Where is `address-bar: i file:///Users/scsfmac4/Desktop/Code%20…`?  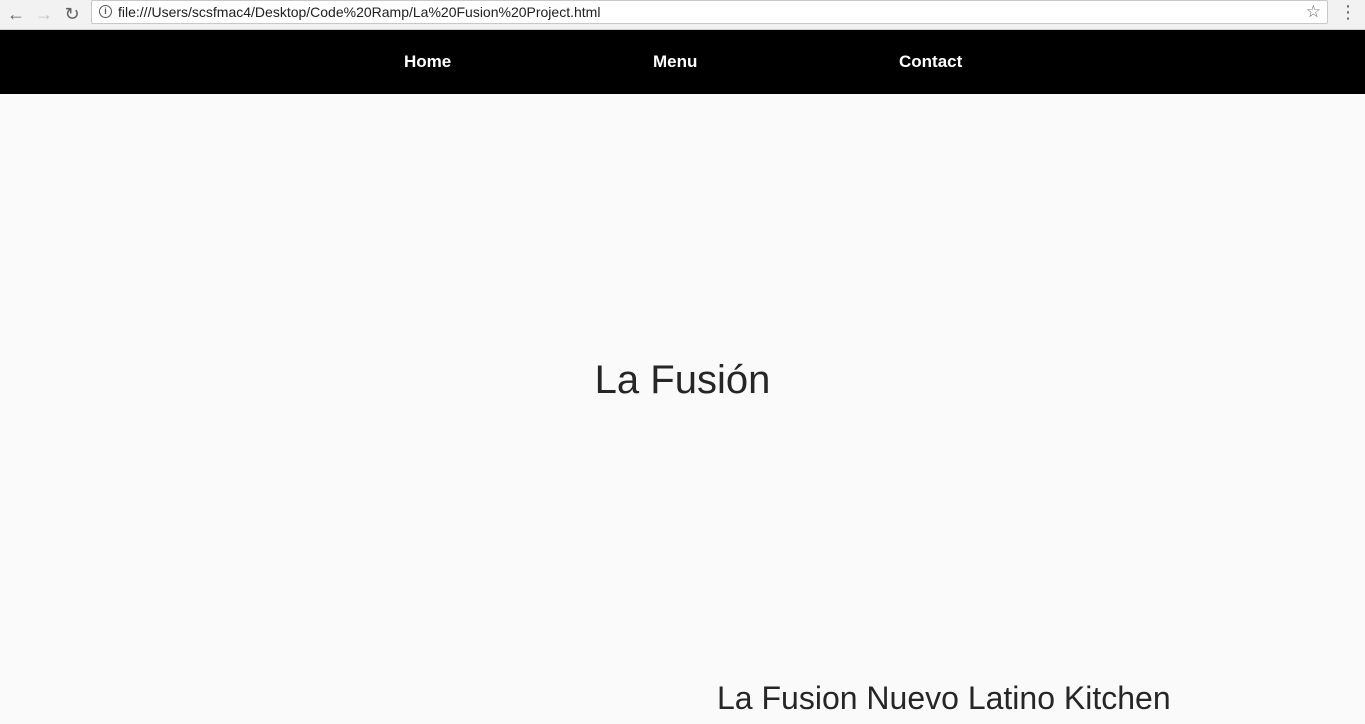
address-bar: i file:///Users/scsfmac4/Desktop/Code%20… is located at coordinates (709, 12).